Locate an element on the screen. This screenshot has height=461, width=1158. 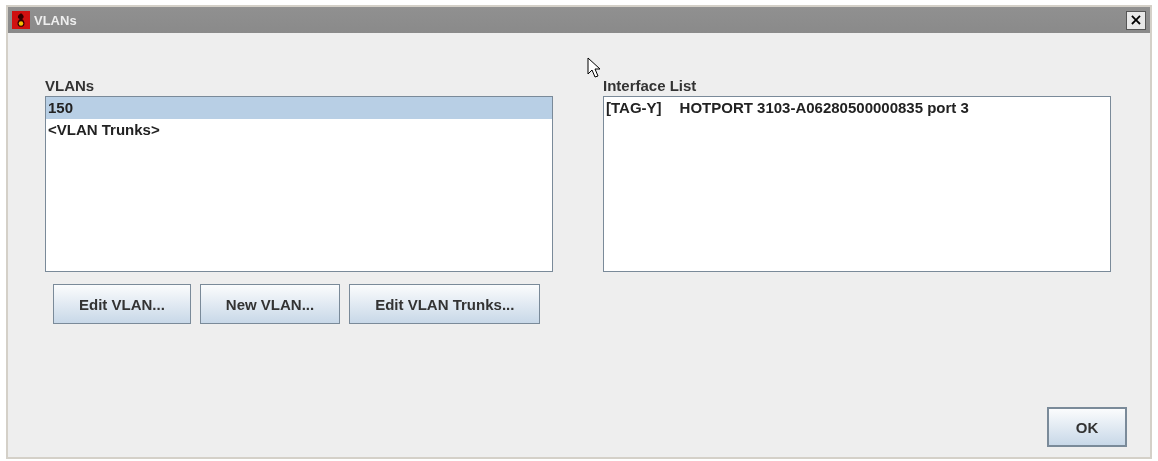
vlan-list-item: <VLAN Trunks> is located at coordinates (299, 130).